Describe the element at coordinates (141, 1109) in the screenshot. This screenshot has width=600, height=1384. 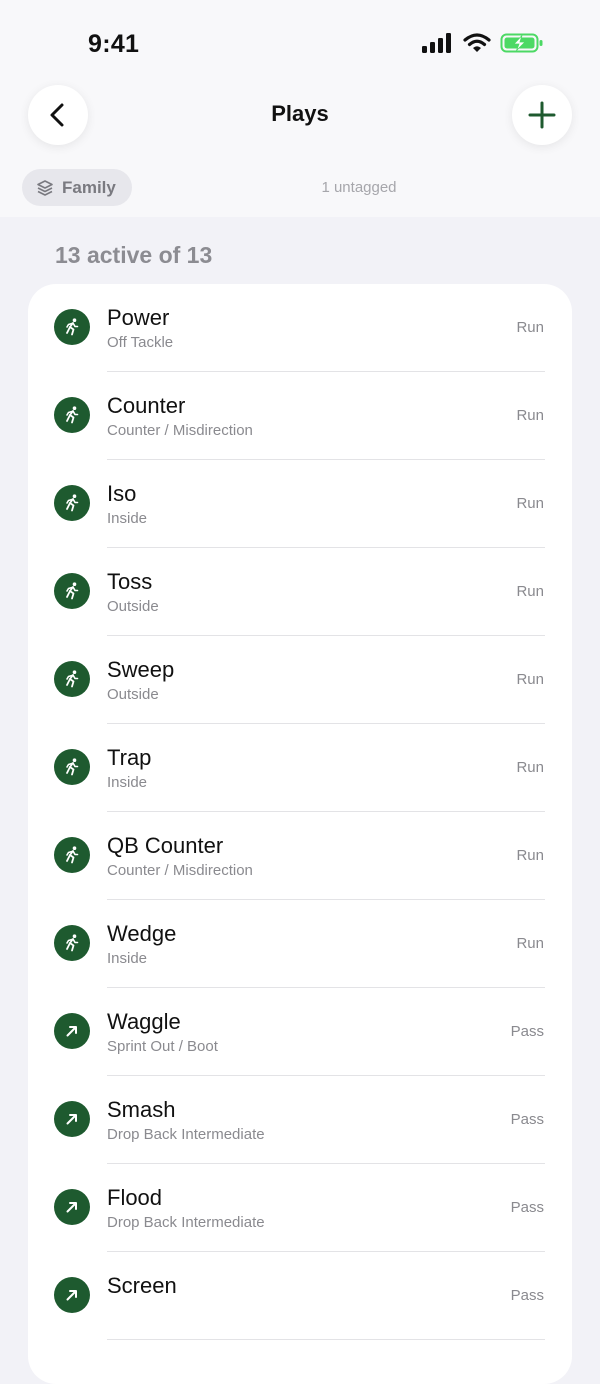
I see `play-name: Smash` at that location.